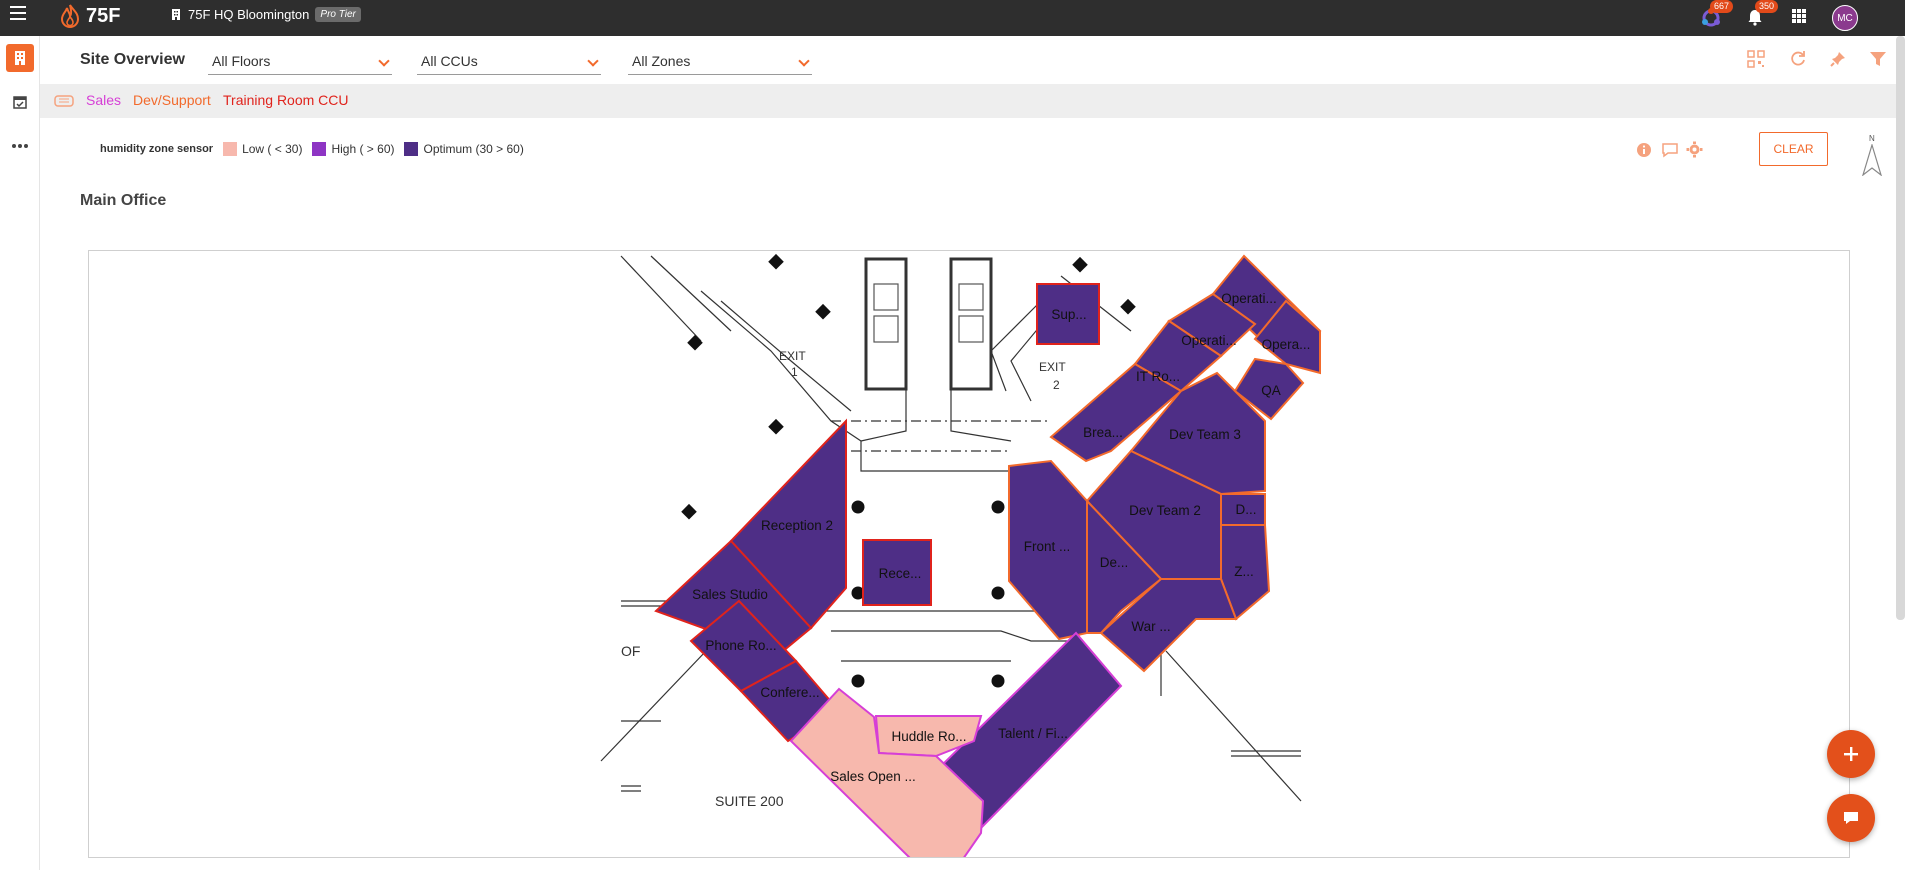  What do you see at coordinates (797, 525) in the screenshot?
I see `zone-label: Reception 2` at bounding box center [797, 525].